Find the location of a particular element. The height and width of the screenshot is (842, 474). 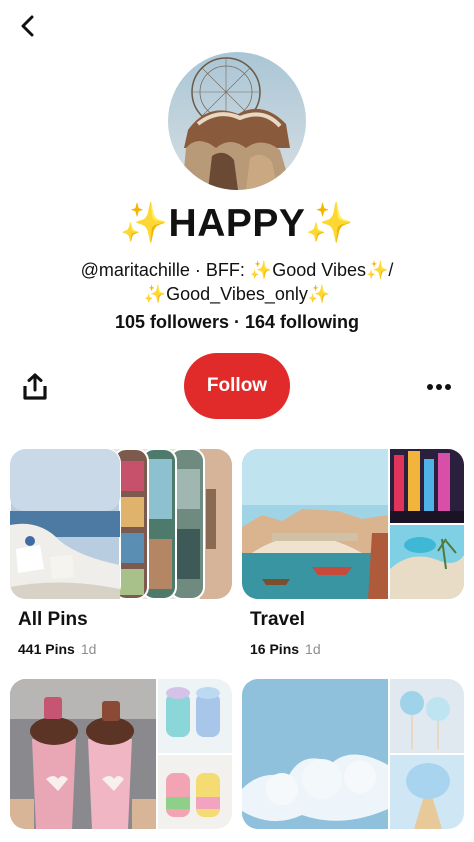

board-meta: 441 Pins 1d is located at coordinates (57, 649).